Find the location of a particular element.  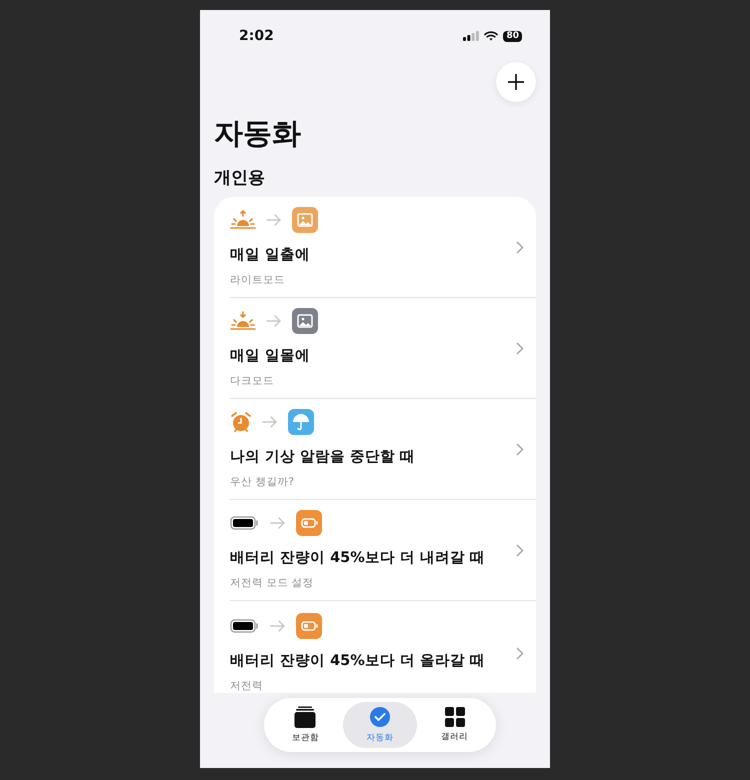

umbrella-icon is located at coordinates (301, 422).